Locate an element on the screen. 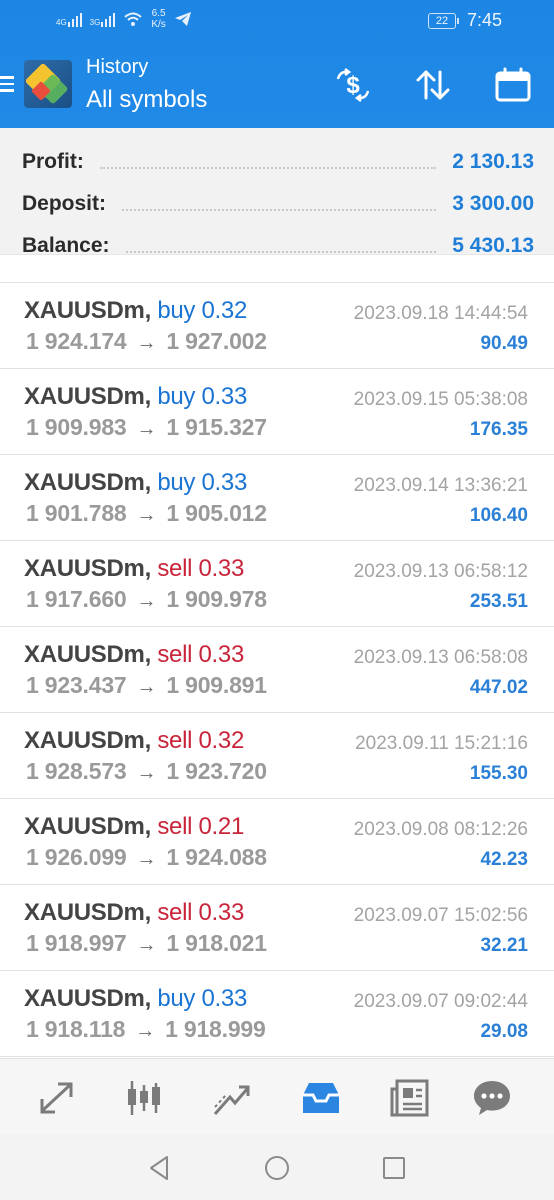 This screenshot has height=1200, width=554. close-price: 1 923.720 is located at coordinates (216, 771).